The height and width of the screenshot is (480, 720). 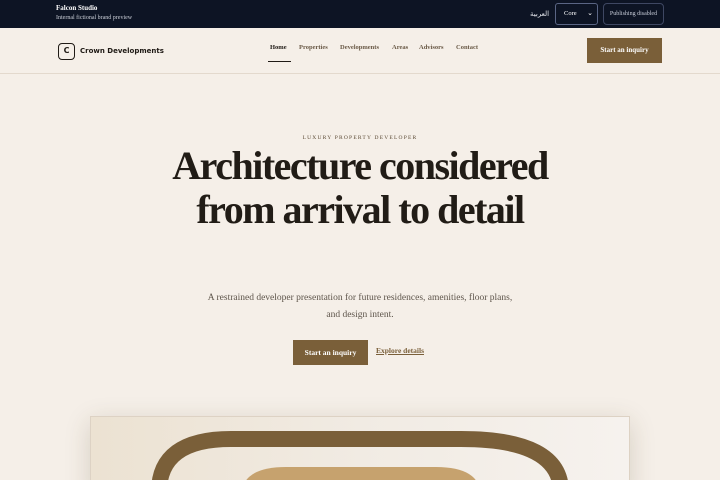 I want to click on hero-eyebrow: LUXURY PROPERTY DEVELOPER, so click(x=360, y=138).